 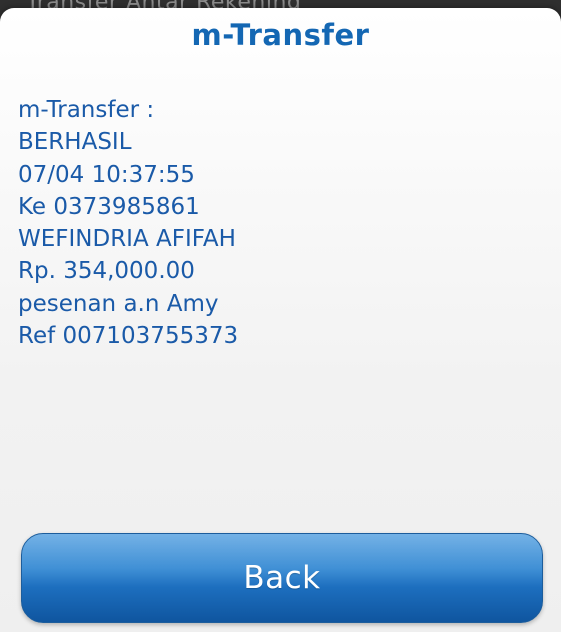 What do you see at coordinates (106, 271) in the screenshot?
I see `message-line-amount: Rp. 354,000.00` at bounding box center [106, 271].